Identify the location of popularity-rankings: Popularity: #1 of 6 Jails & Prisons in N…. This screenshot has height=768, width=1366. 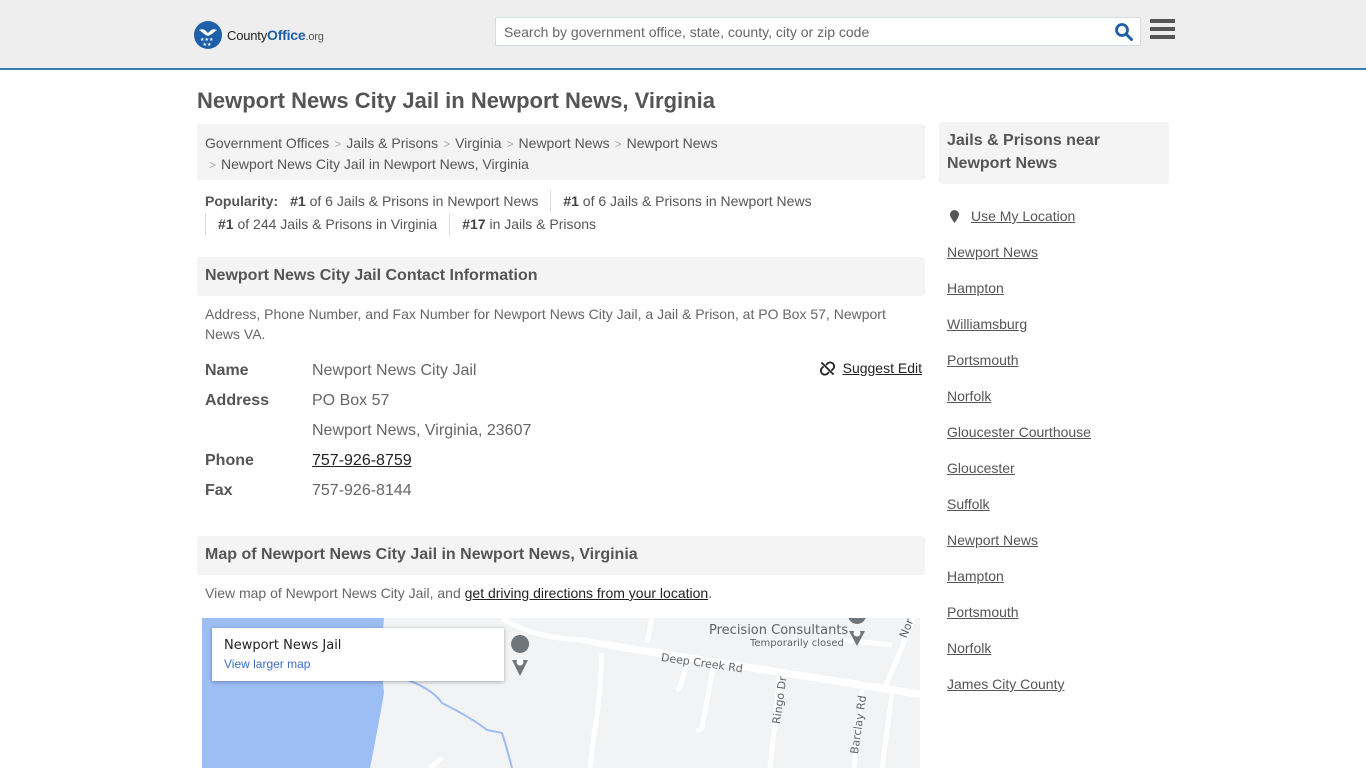
(565, 213).